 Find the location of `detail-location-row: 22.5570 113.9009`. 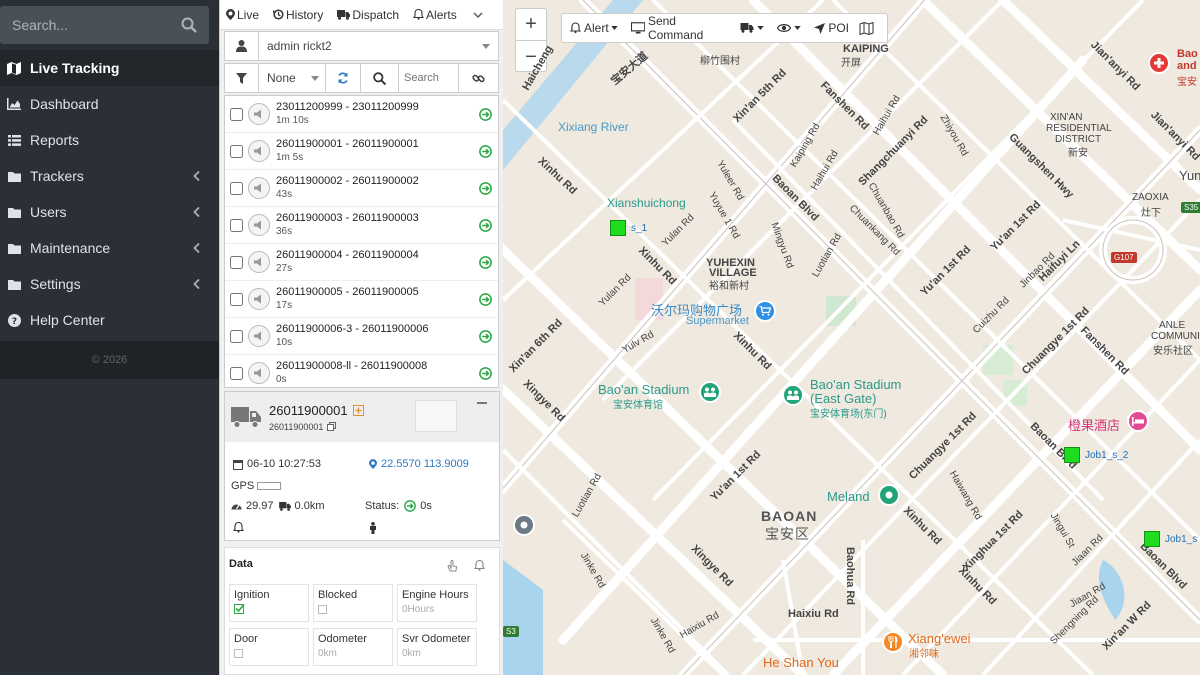

detail-location-row: 22.5570 113.9009 is located at coordinates (419, 464).